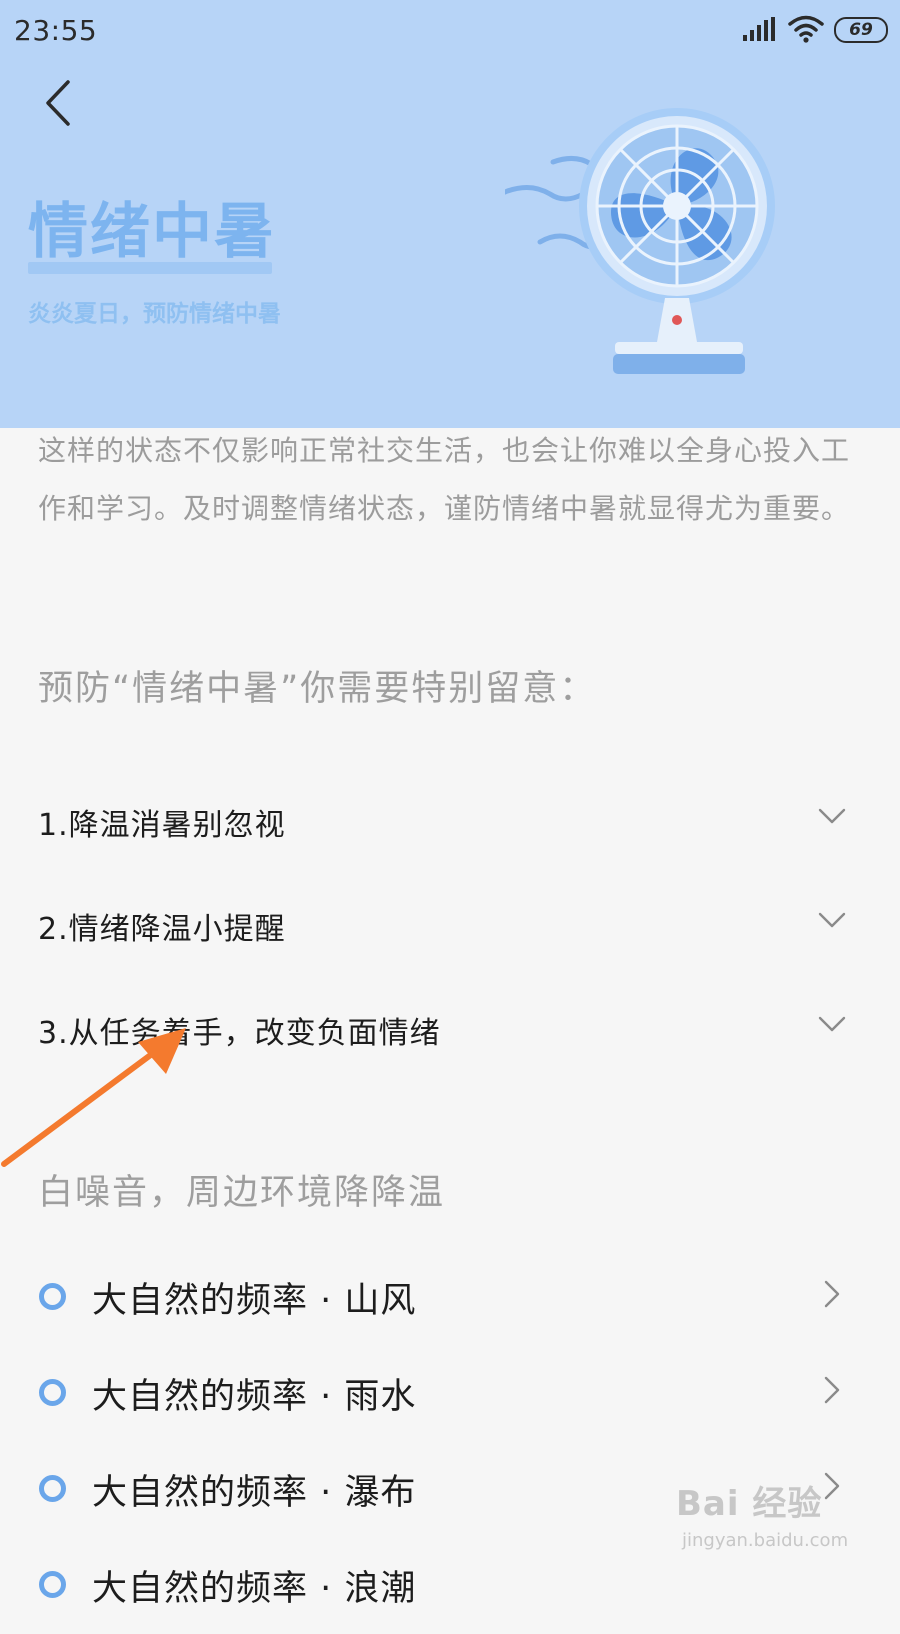 This screenshot has height=1634, width=900. What do you see at coordinates (56, 30) in the screenshot?
I see `status-time: 23:55` at bounding box center [56, 30].